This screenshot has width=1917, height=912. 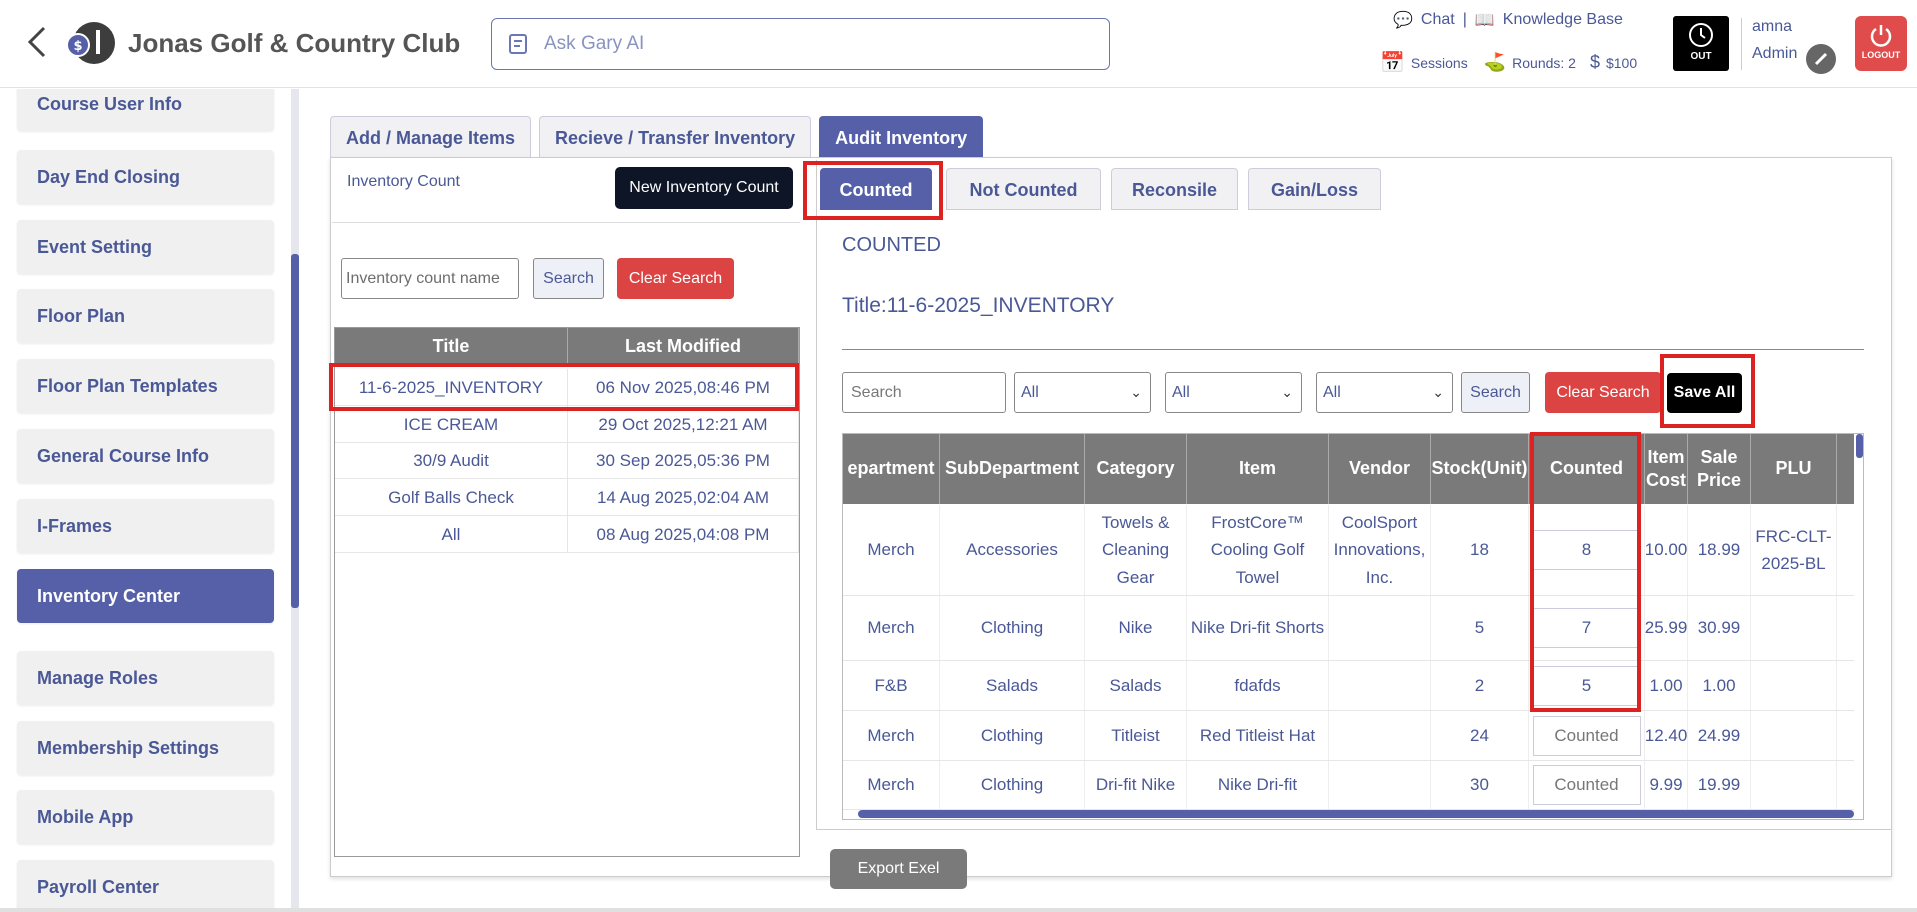 I want to click on sidebar-item-floor-plan-templates: Floor Plan Templates, so click(x=145, y=386).